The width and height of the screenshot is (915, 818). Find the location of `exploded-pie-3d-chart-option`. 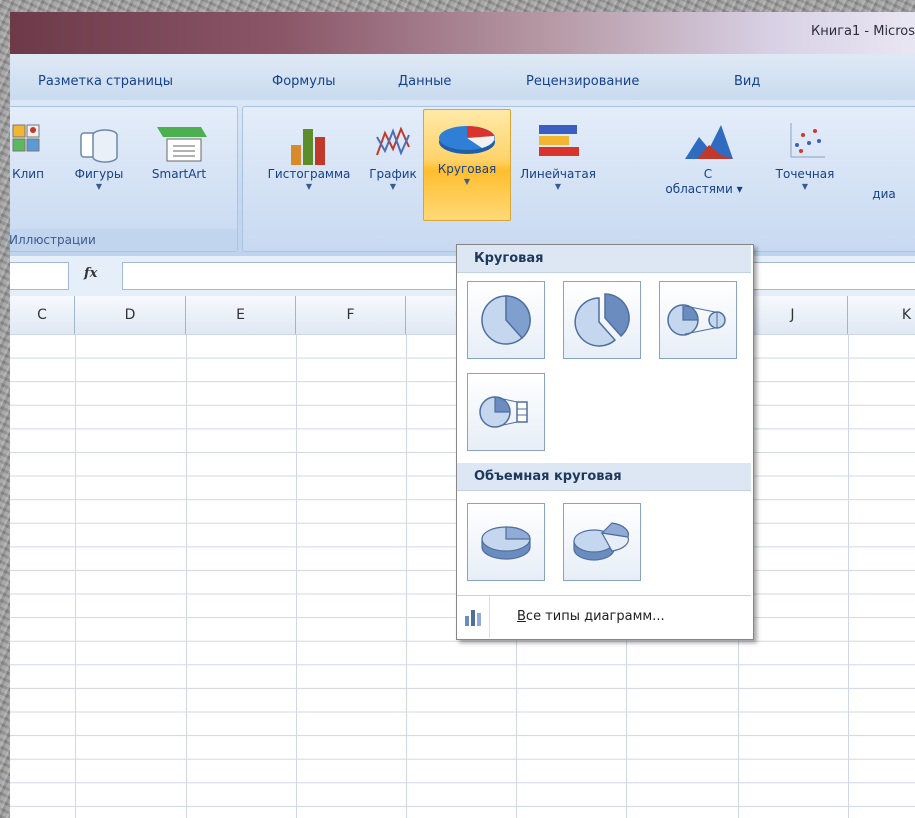

exploded-pie-3d-chart-option is located at coordinates (602, 542).